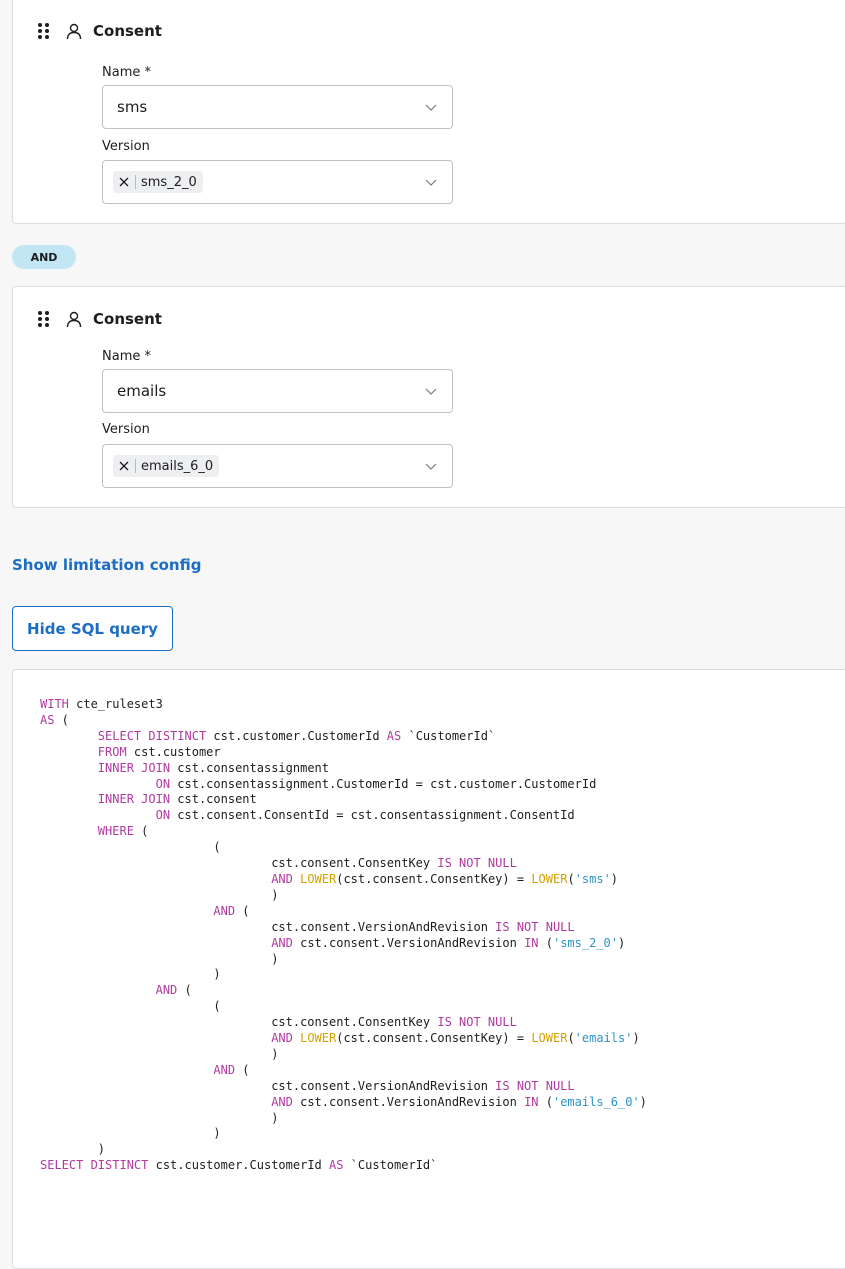  Describe the element at coordinates (213, 799) in the screenshot. I see `sql-token: cst.consent` at that location.